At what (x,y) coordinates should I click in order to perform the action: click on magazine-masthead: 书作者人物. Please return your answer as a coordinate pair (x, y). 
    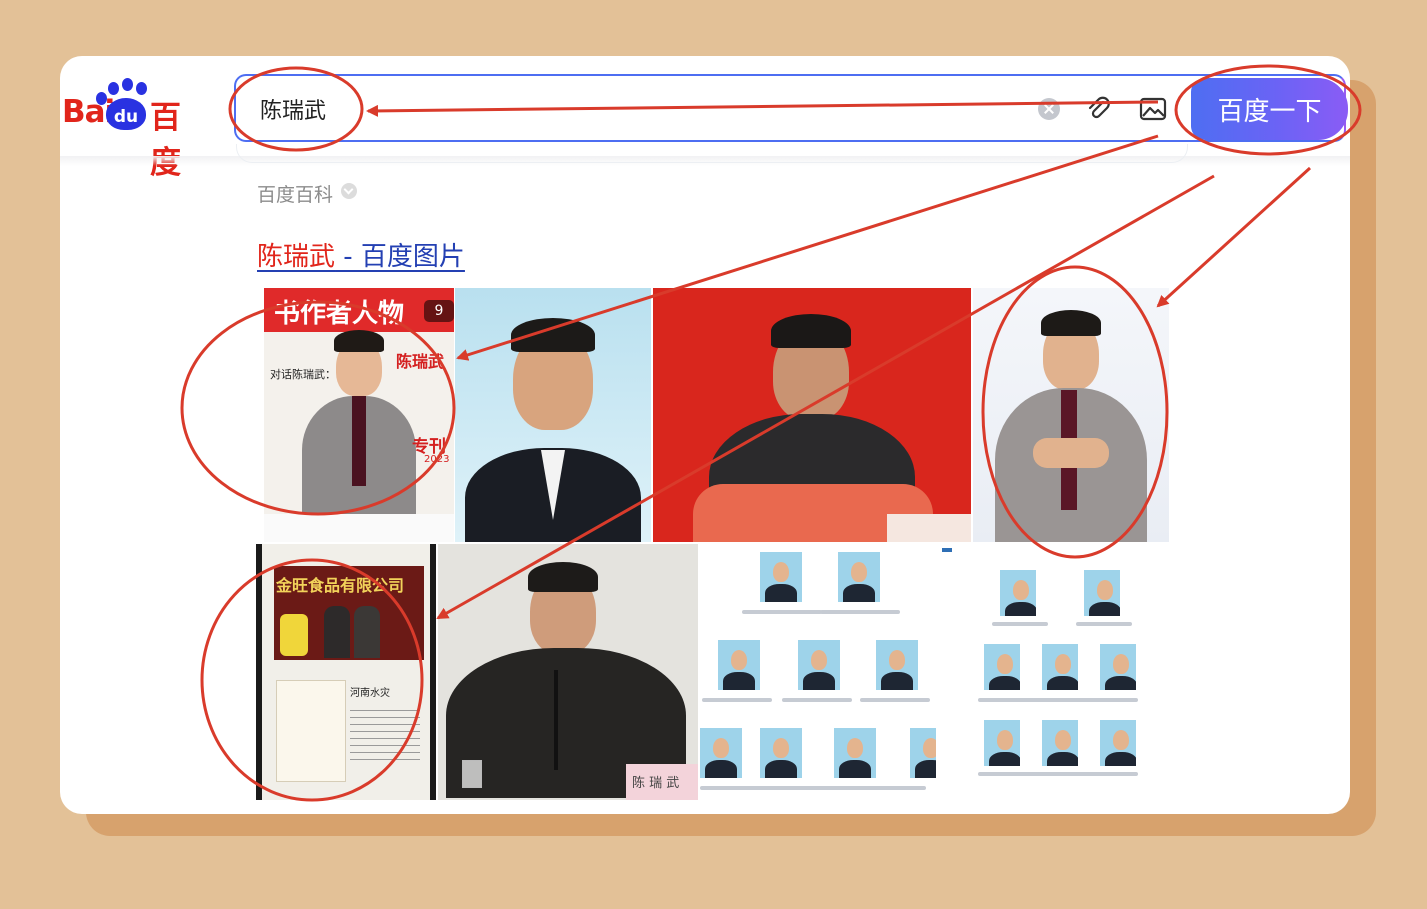
    Looking at the image, I should click on (339, 314).